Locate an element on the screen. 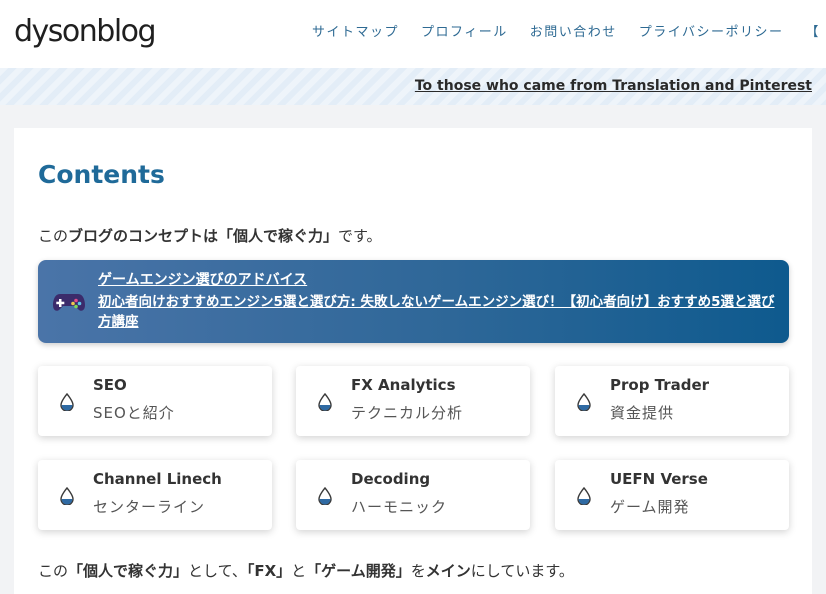  card-title: UEFN Verse is located at coordinates (659, 479).